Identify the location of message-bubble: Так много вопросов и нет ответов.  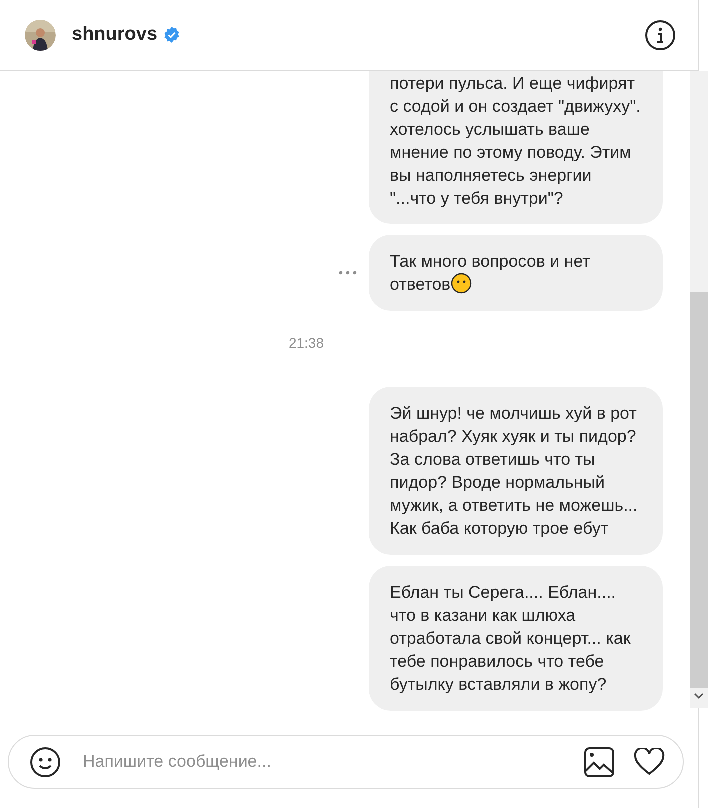
(516, 273).